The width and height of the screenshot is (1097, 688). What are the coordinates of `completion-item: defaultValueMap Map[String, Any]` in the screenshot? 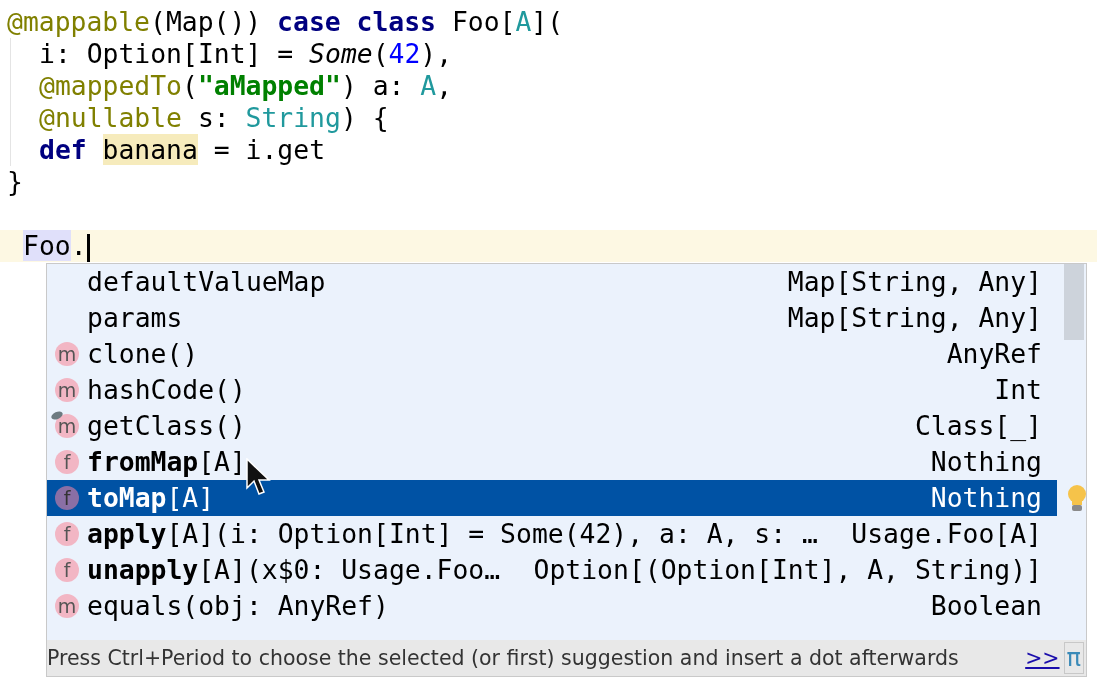 It's located at (552, 282).